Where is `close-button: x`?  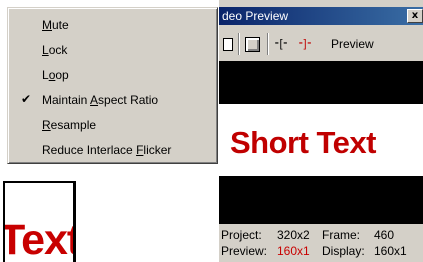
close-button: x is located at coordinates (415, 16).